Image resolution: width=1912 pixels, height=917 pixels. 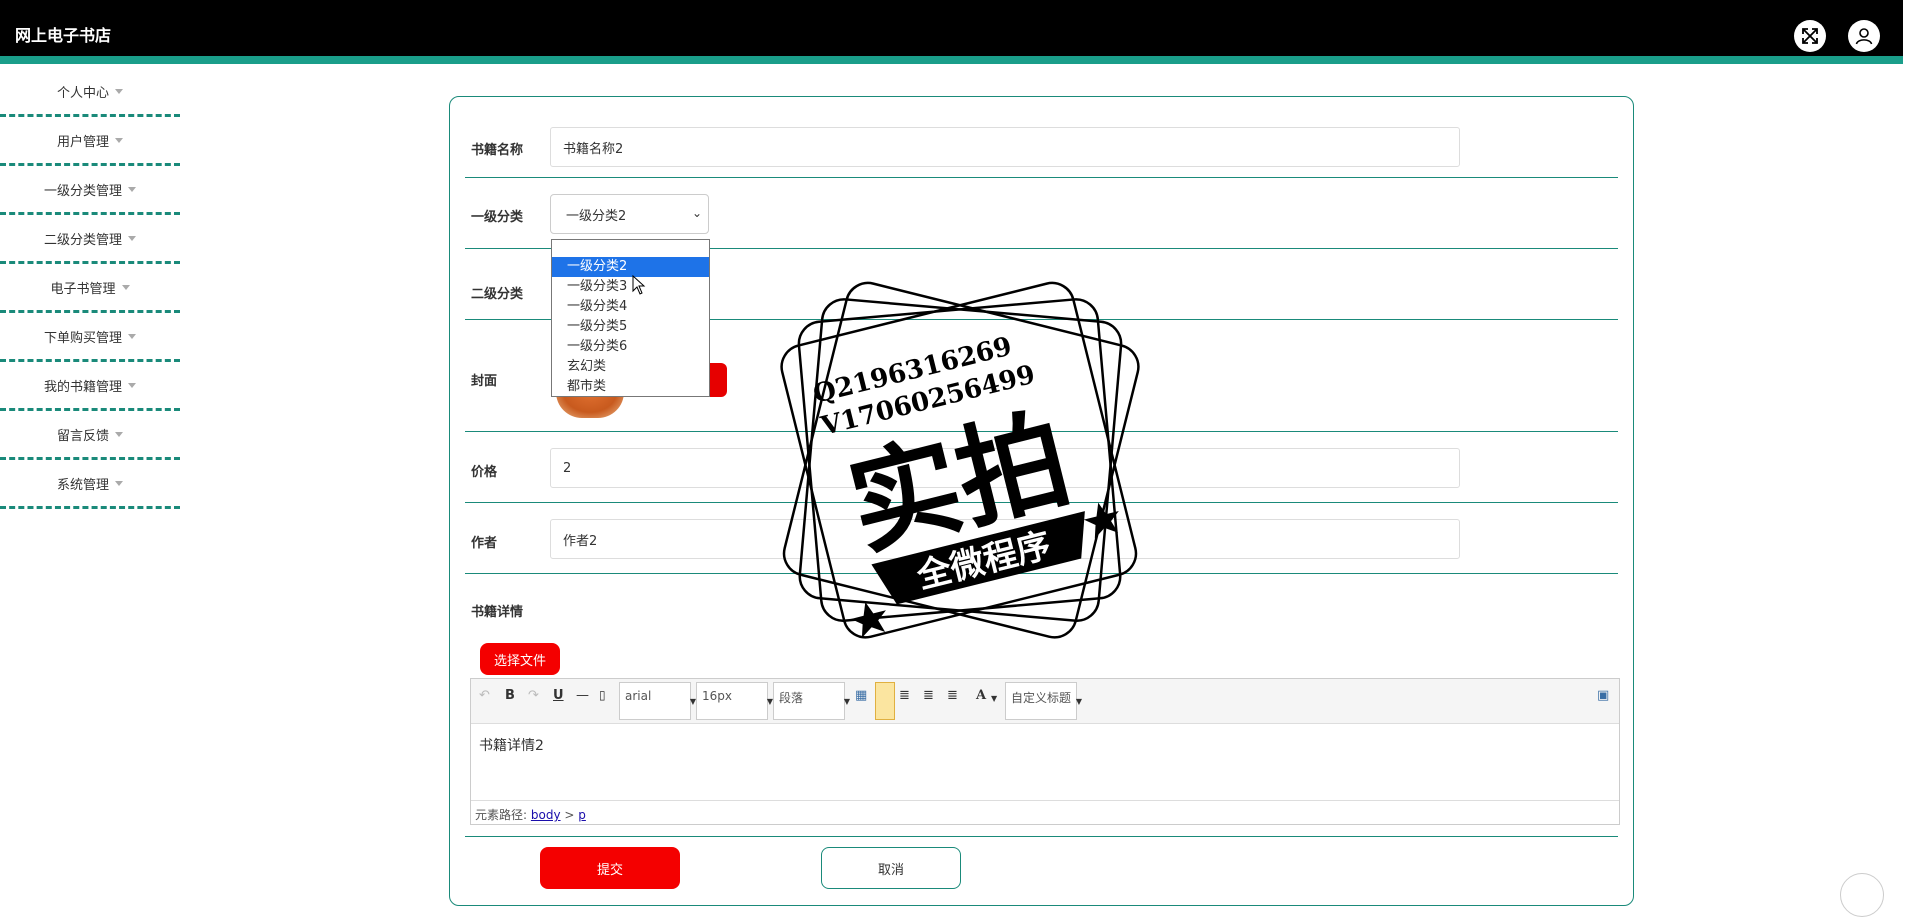 I want to click on font-size-select: 16px ▼, so click(x=734, y=701).